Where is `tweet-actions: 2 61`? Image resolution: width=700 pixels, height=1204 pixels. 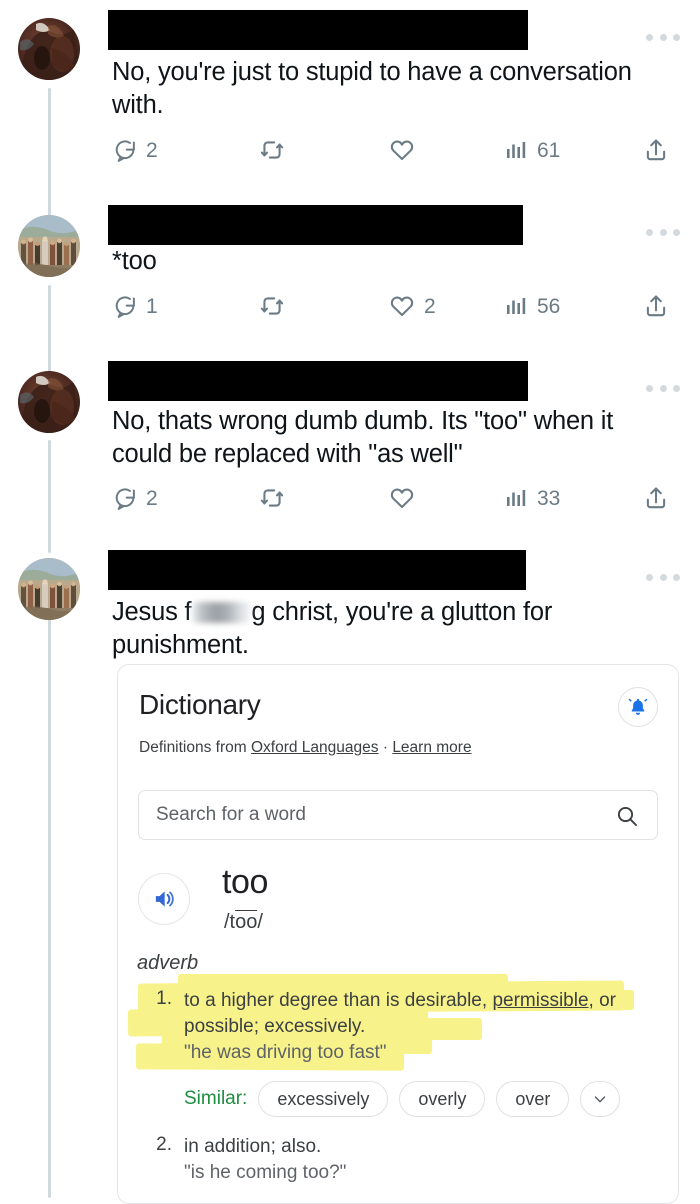
tweet-actions: 2 61 is located at coordinates (392, 150).